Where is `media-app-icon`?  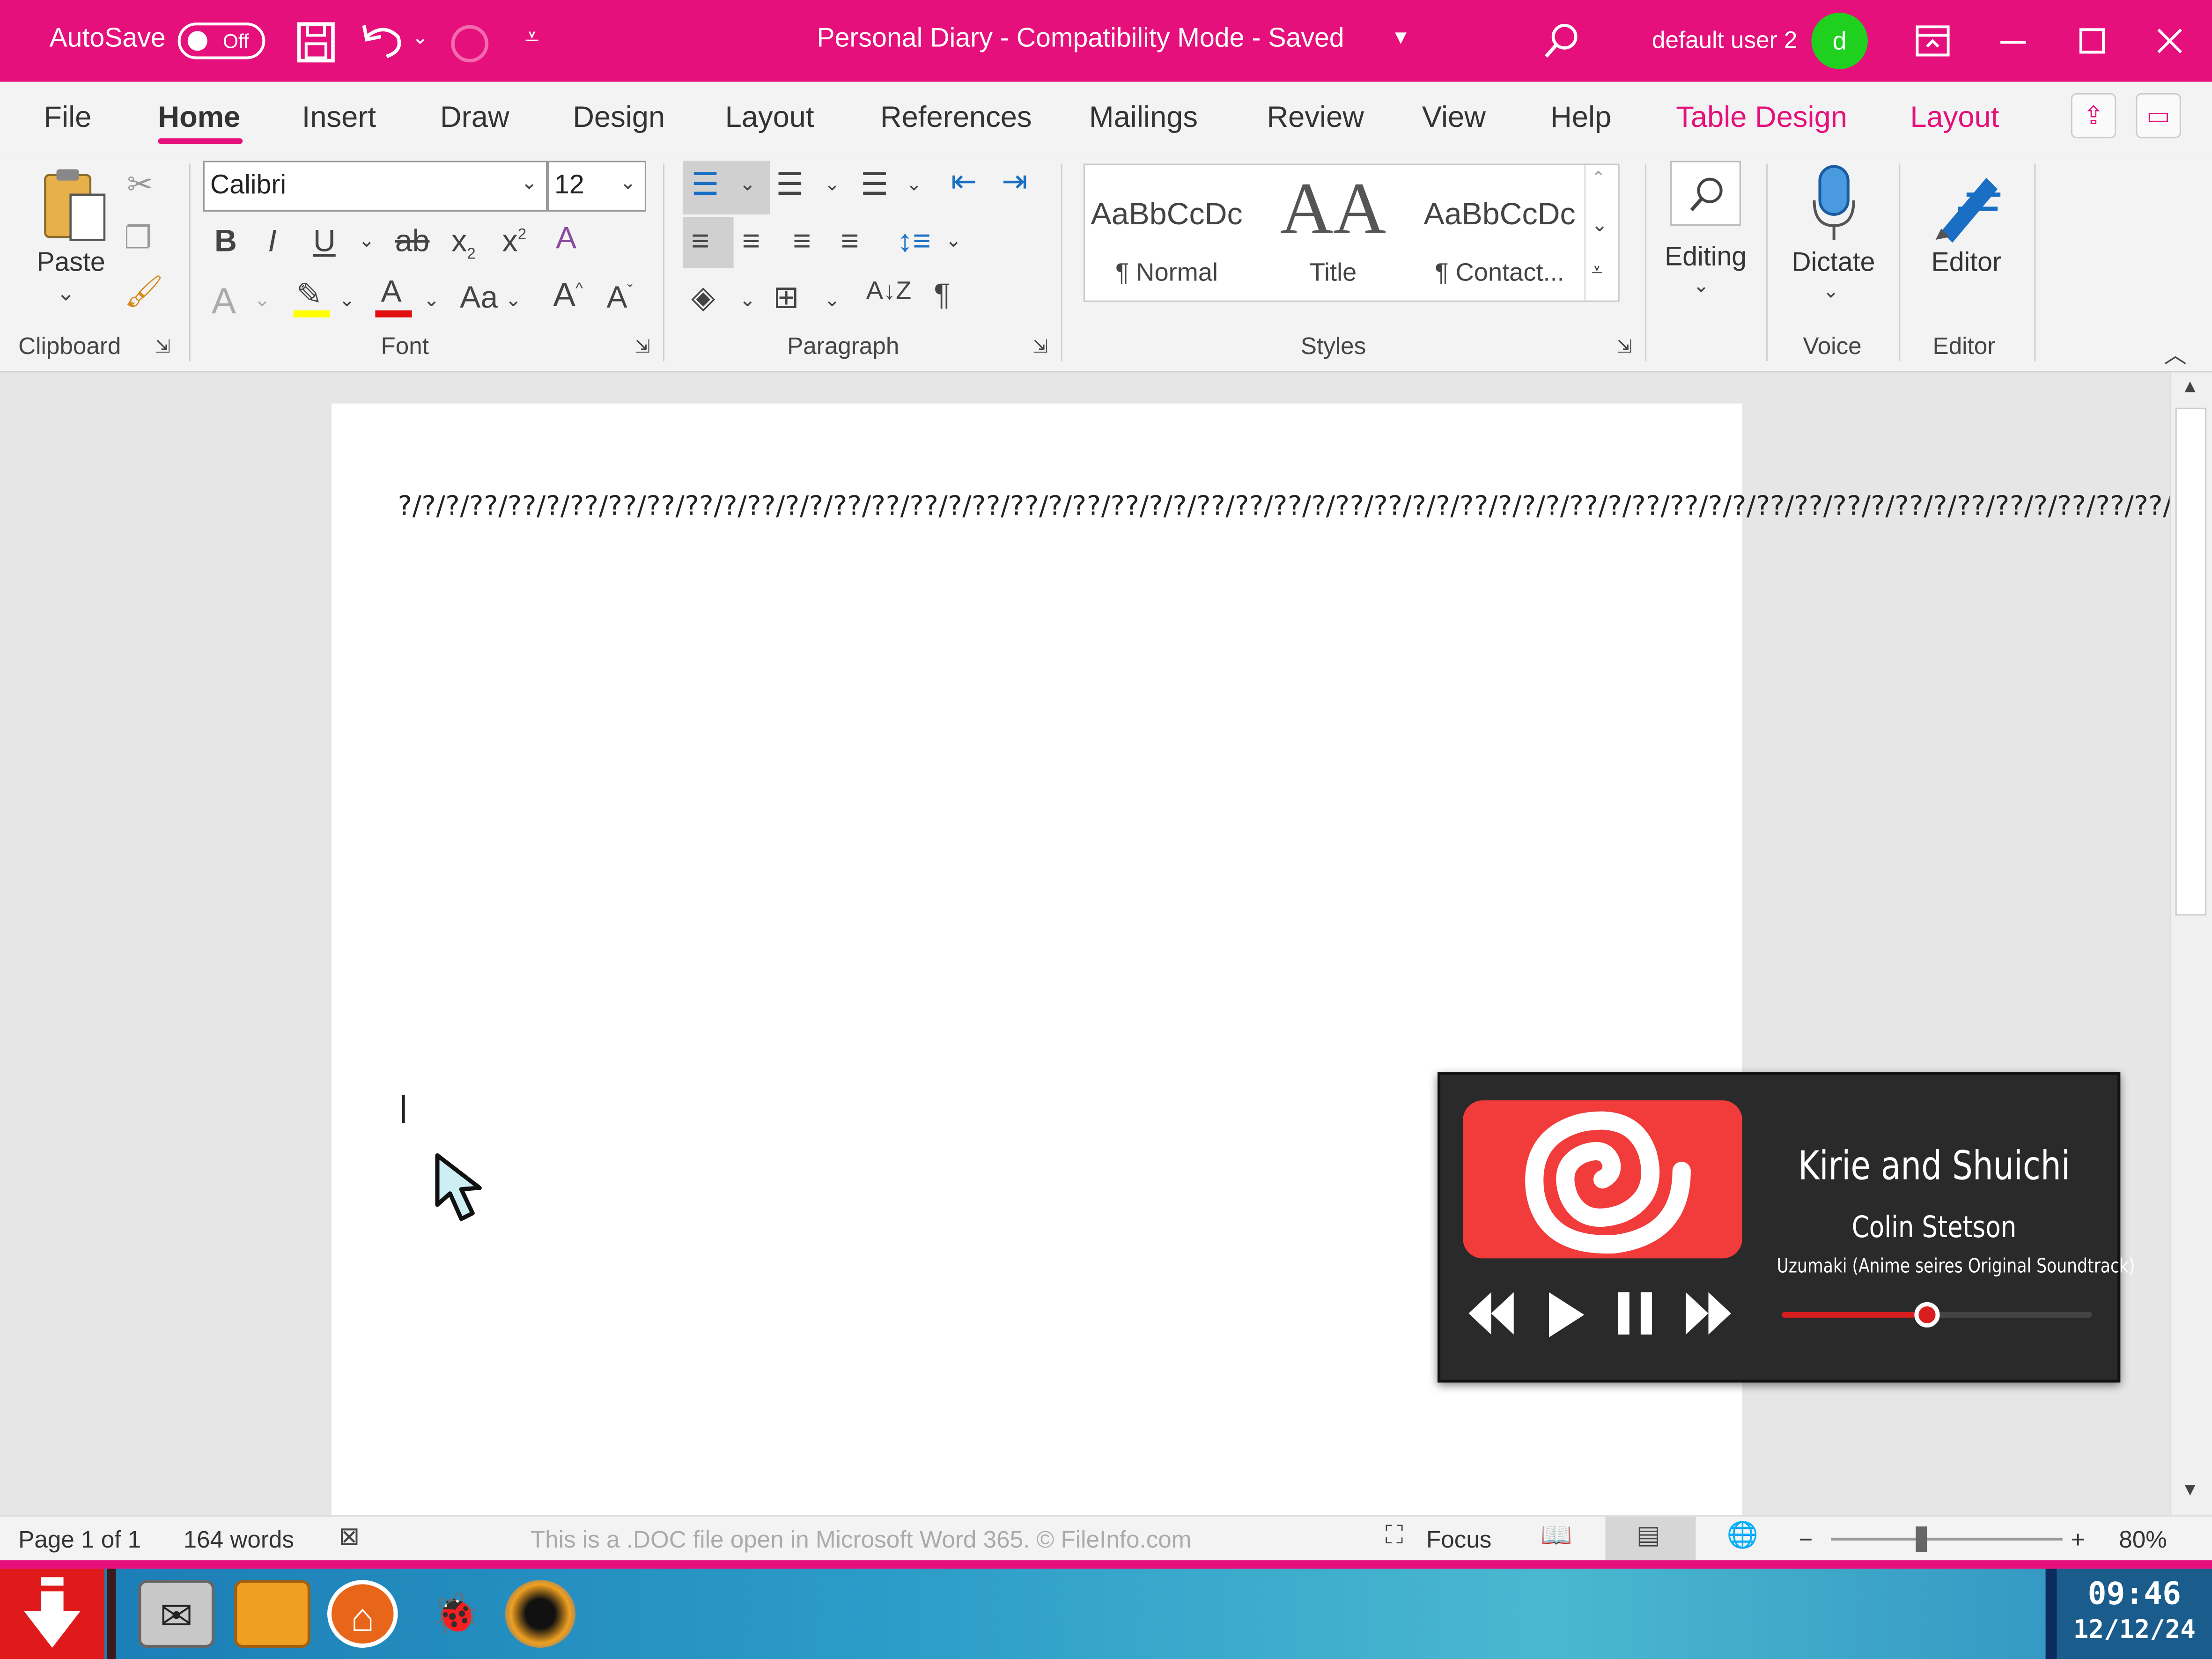
media-app-icon is located at coordinates (540, 1614).